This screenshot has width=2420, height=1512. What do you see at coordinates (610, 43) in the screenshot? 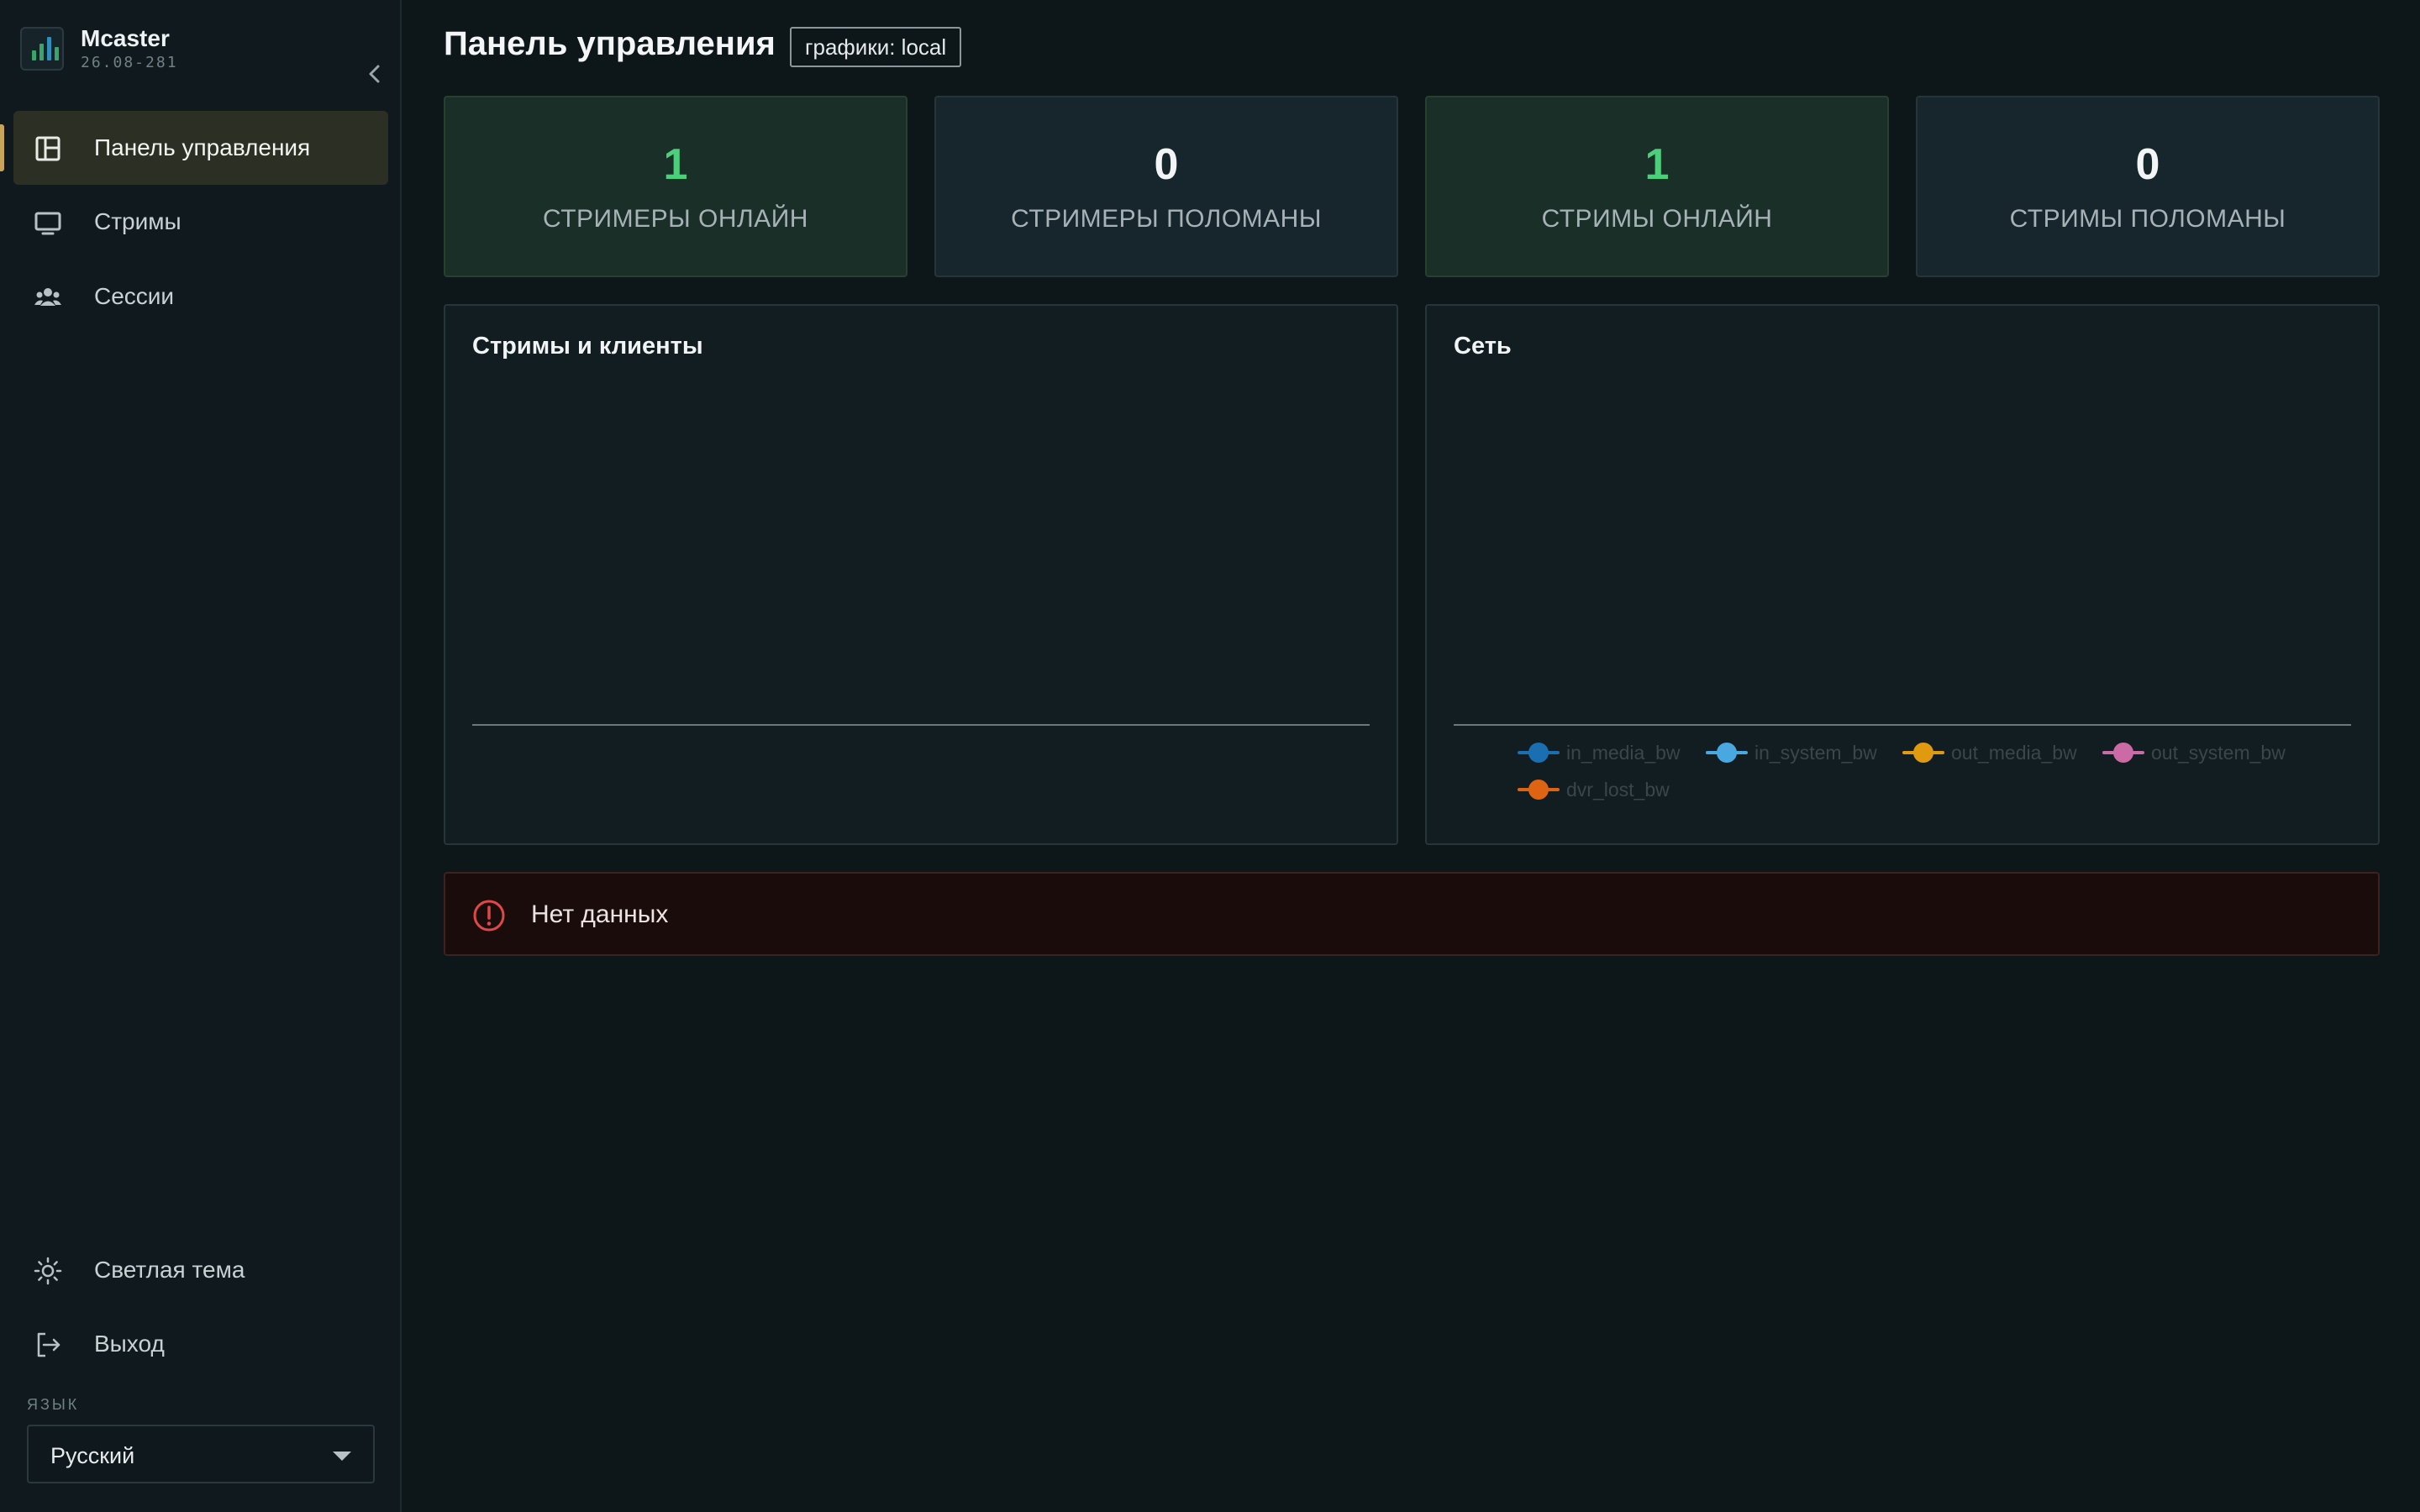
I see `page-title: Панель управления` at bounding box center [610, 43].